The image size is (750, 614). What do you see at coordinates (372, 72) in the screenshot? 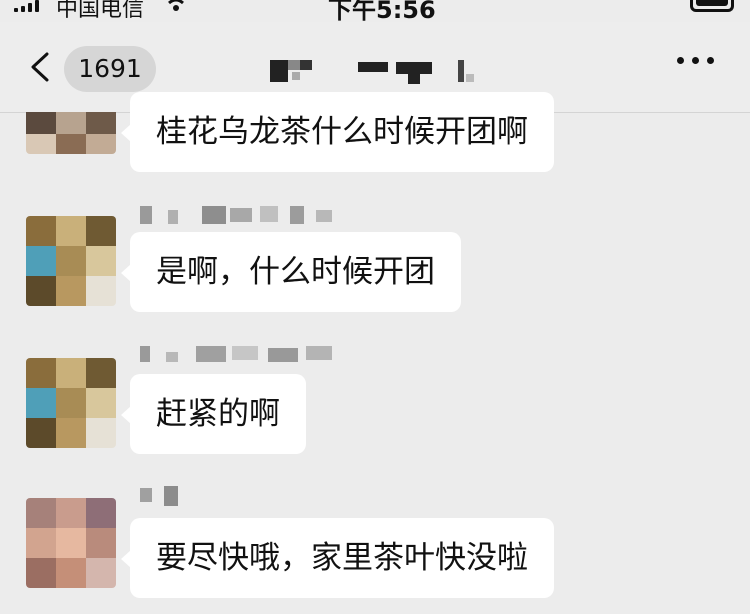
I see `chat-title-pixelated` at bounding box center [372, 72].